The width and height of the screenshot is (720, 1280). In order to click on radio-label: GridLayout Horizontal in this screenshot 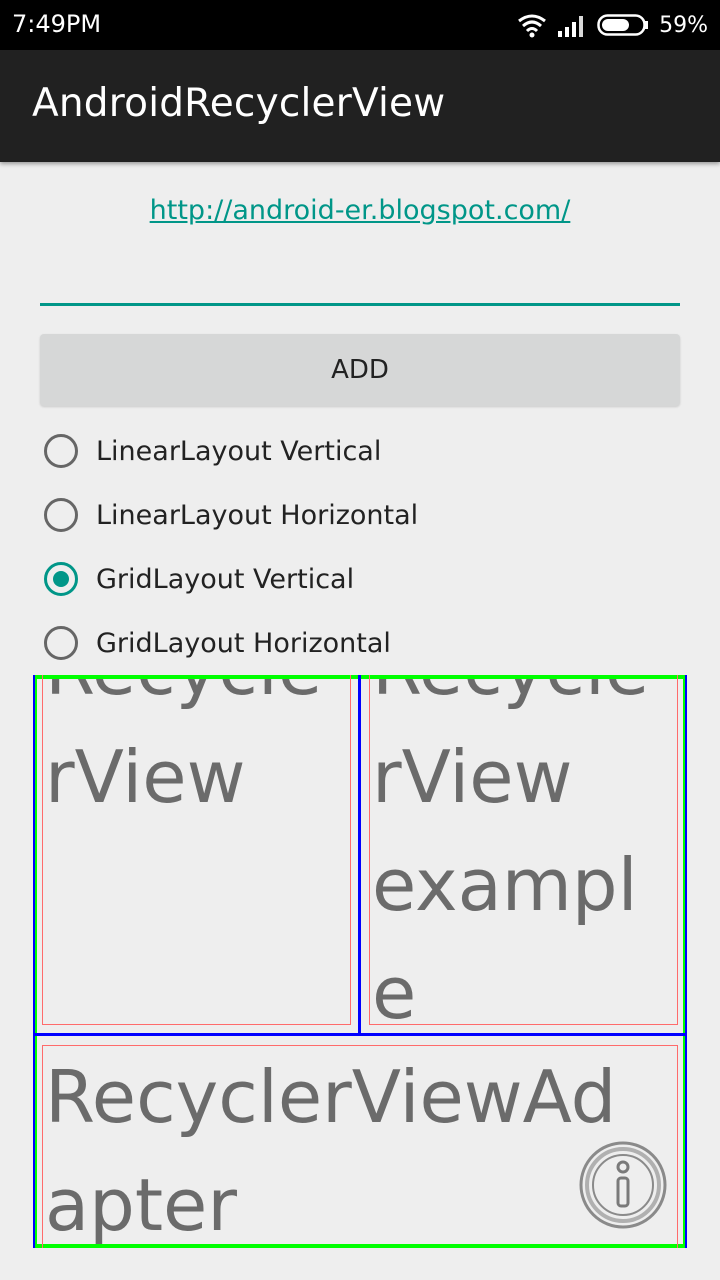, I will do `click(243, 643)`.